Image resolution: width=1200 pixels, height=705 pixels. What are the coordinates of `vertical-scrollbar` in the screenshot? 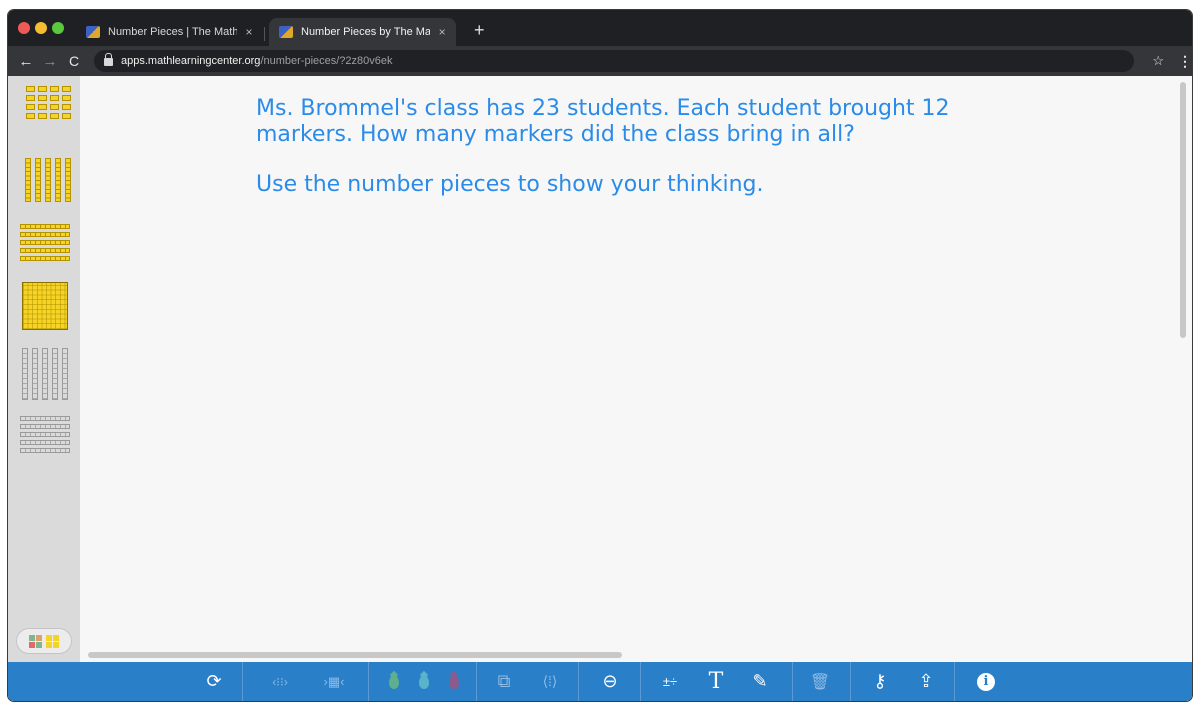 It's located at (1183, 210).